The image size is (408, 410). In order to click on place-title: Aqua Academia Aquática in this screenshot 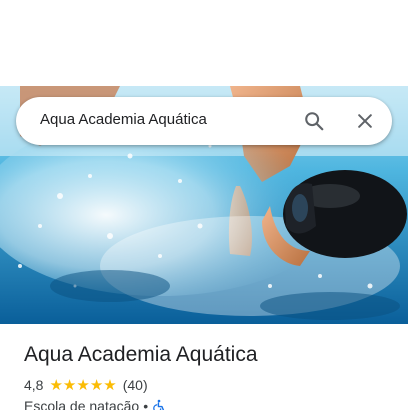, I will do `click(141, 354)`.